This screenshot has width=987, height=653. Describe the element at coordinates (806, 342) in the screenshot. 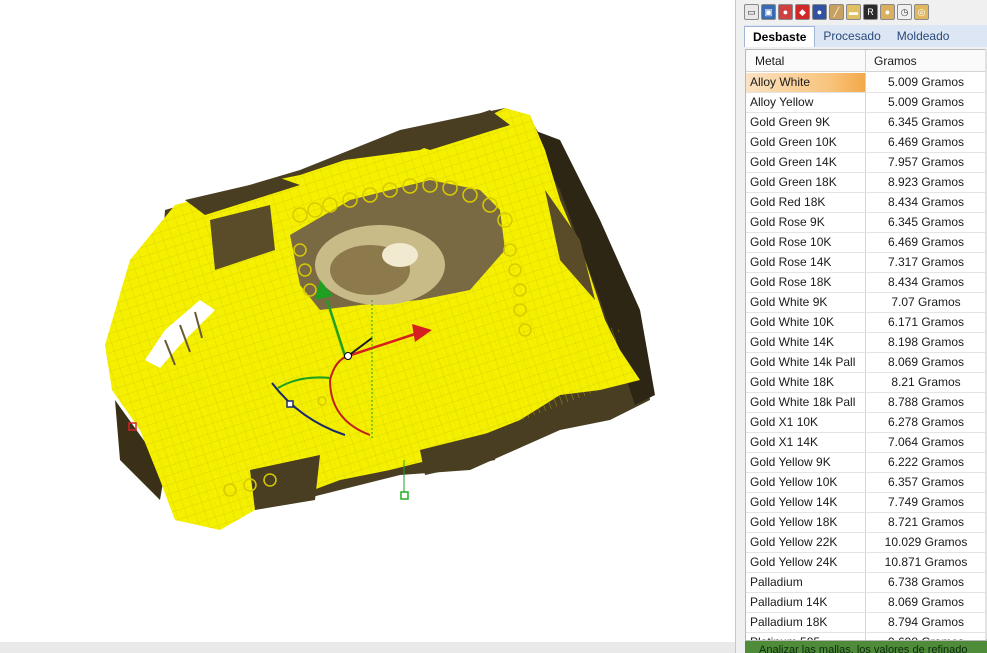

I see `cell-metal: Gold White 14K` at that location.